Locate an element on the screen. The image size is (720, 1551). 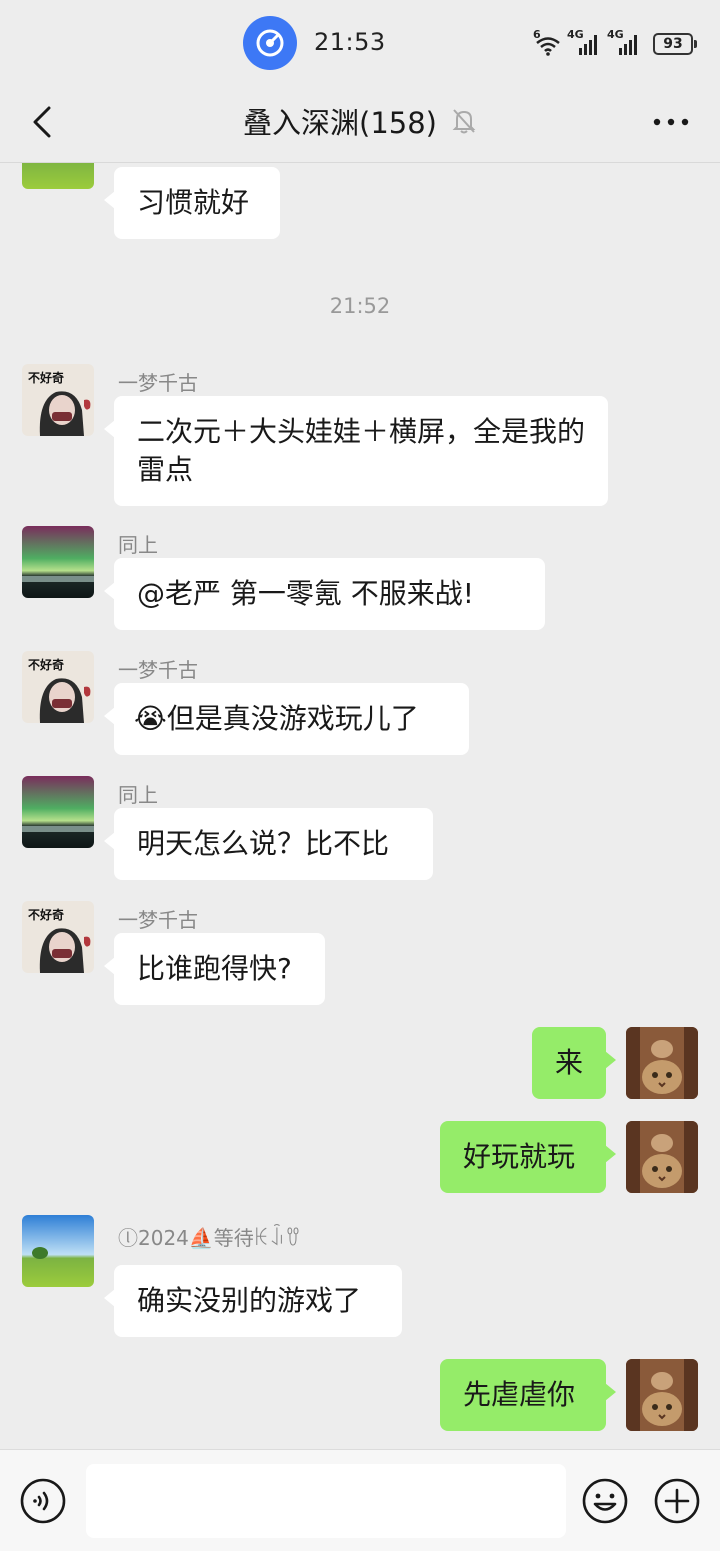
input-bar is located at coordinates (360, 1500).